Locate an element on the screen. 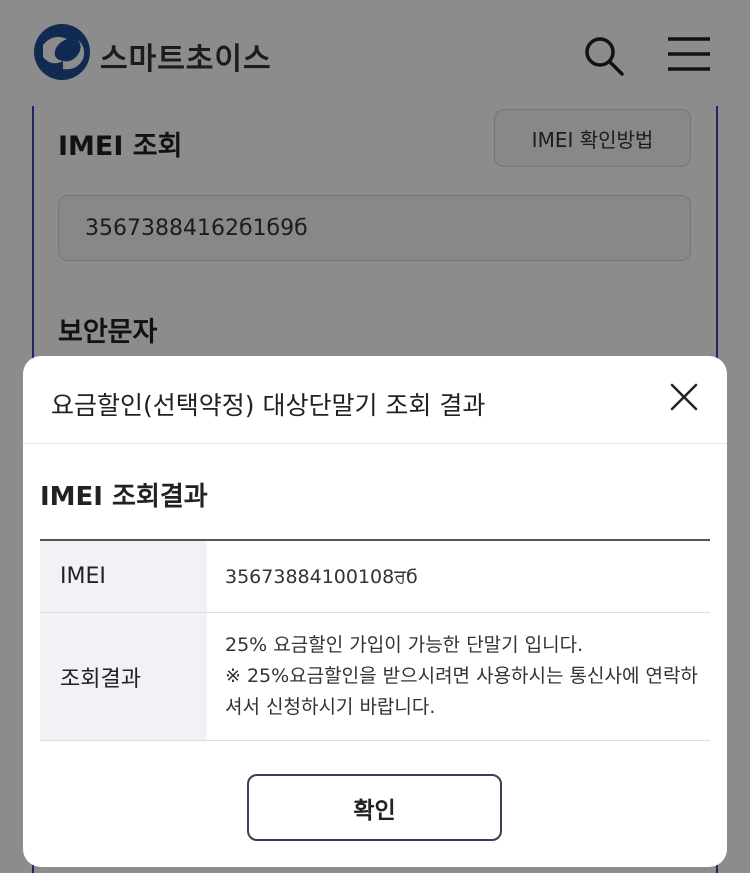  result-label: 조회결과 is located at coordinates (123, 676).